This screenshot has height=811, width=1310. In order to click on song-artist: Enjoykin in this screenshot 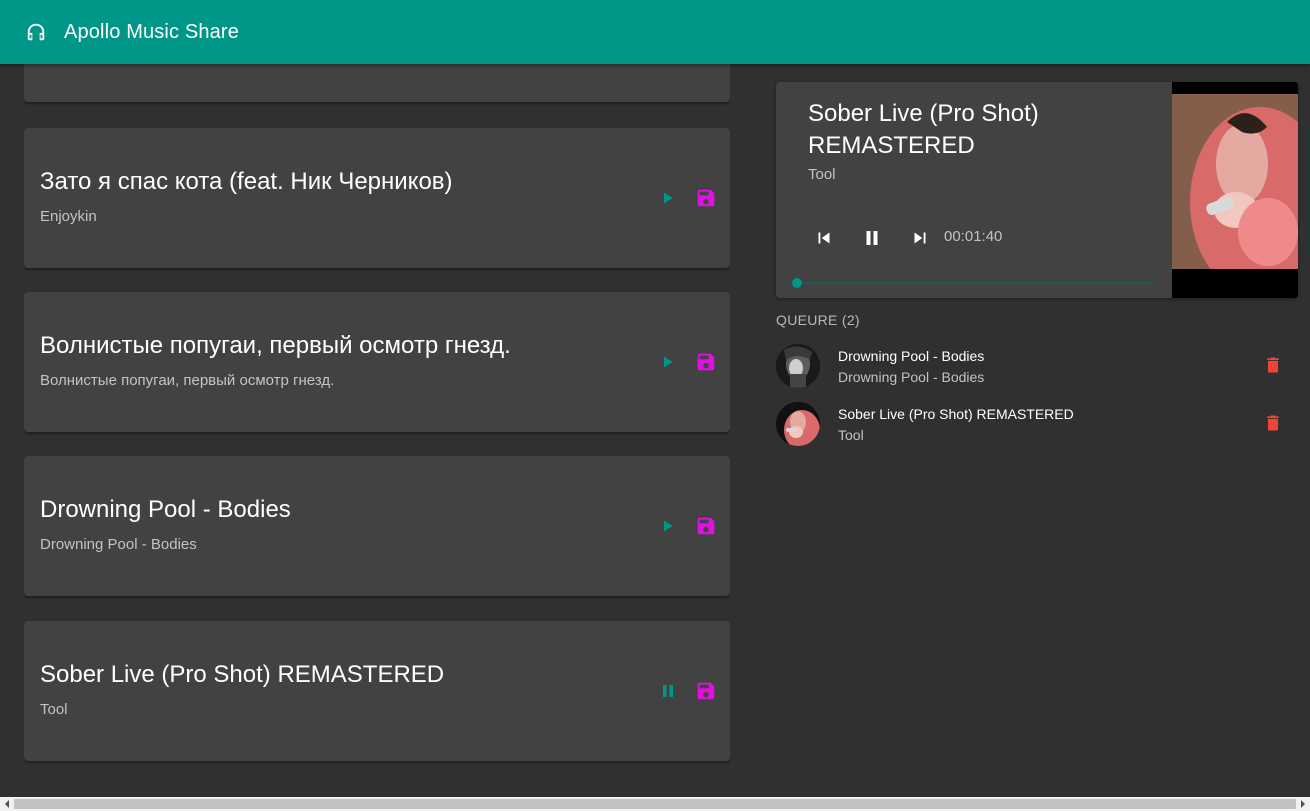, I will do `click(68, 216)`.